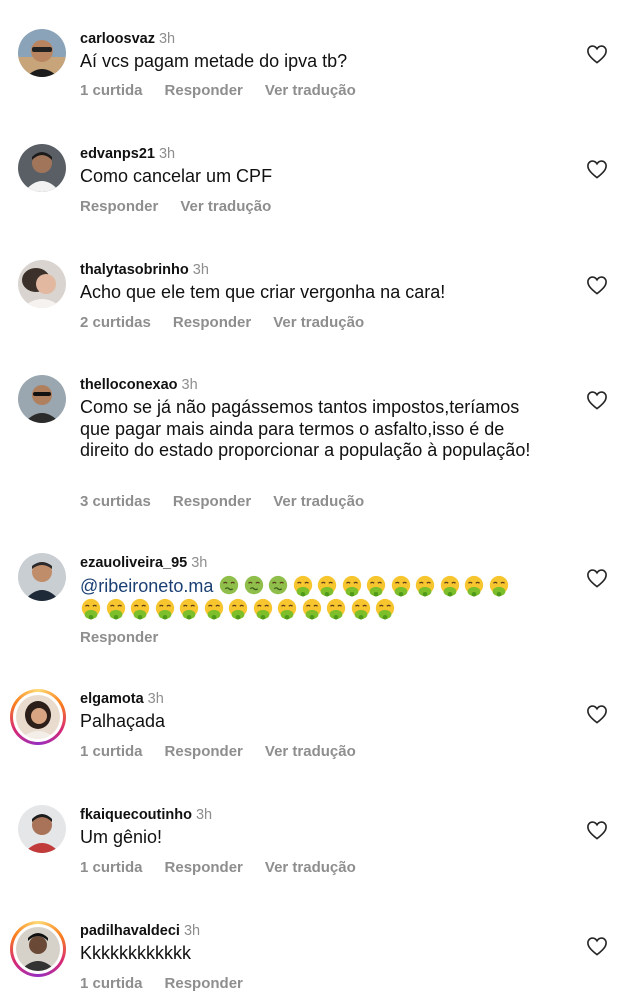 The width and height of the screenshot is (634, 1008). What do you see at coordinates (136, 953) in the screenshot?
I see `comment-text: Kkkkkkkkkkkk` at bounding box center [136, 953].